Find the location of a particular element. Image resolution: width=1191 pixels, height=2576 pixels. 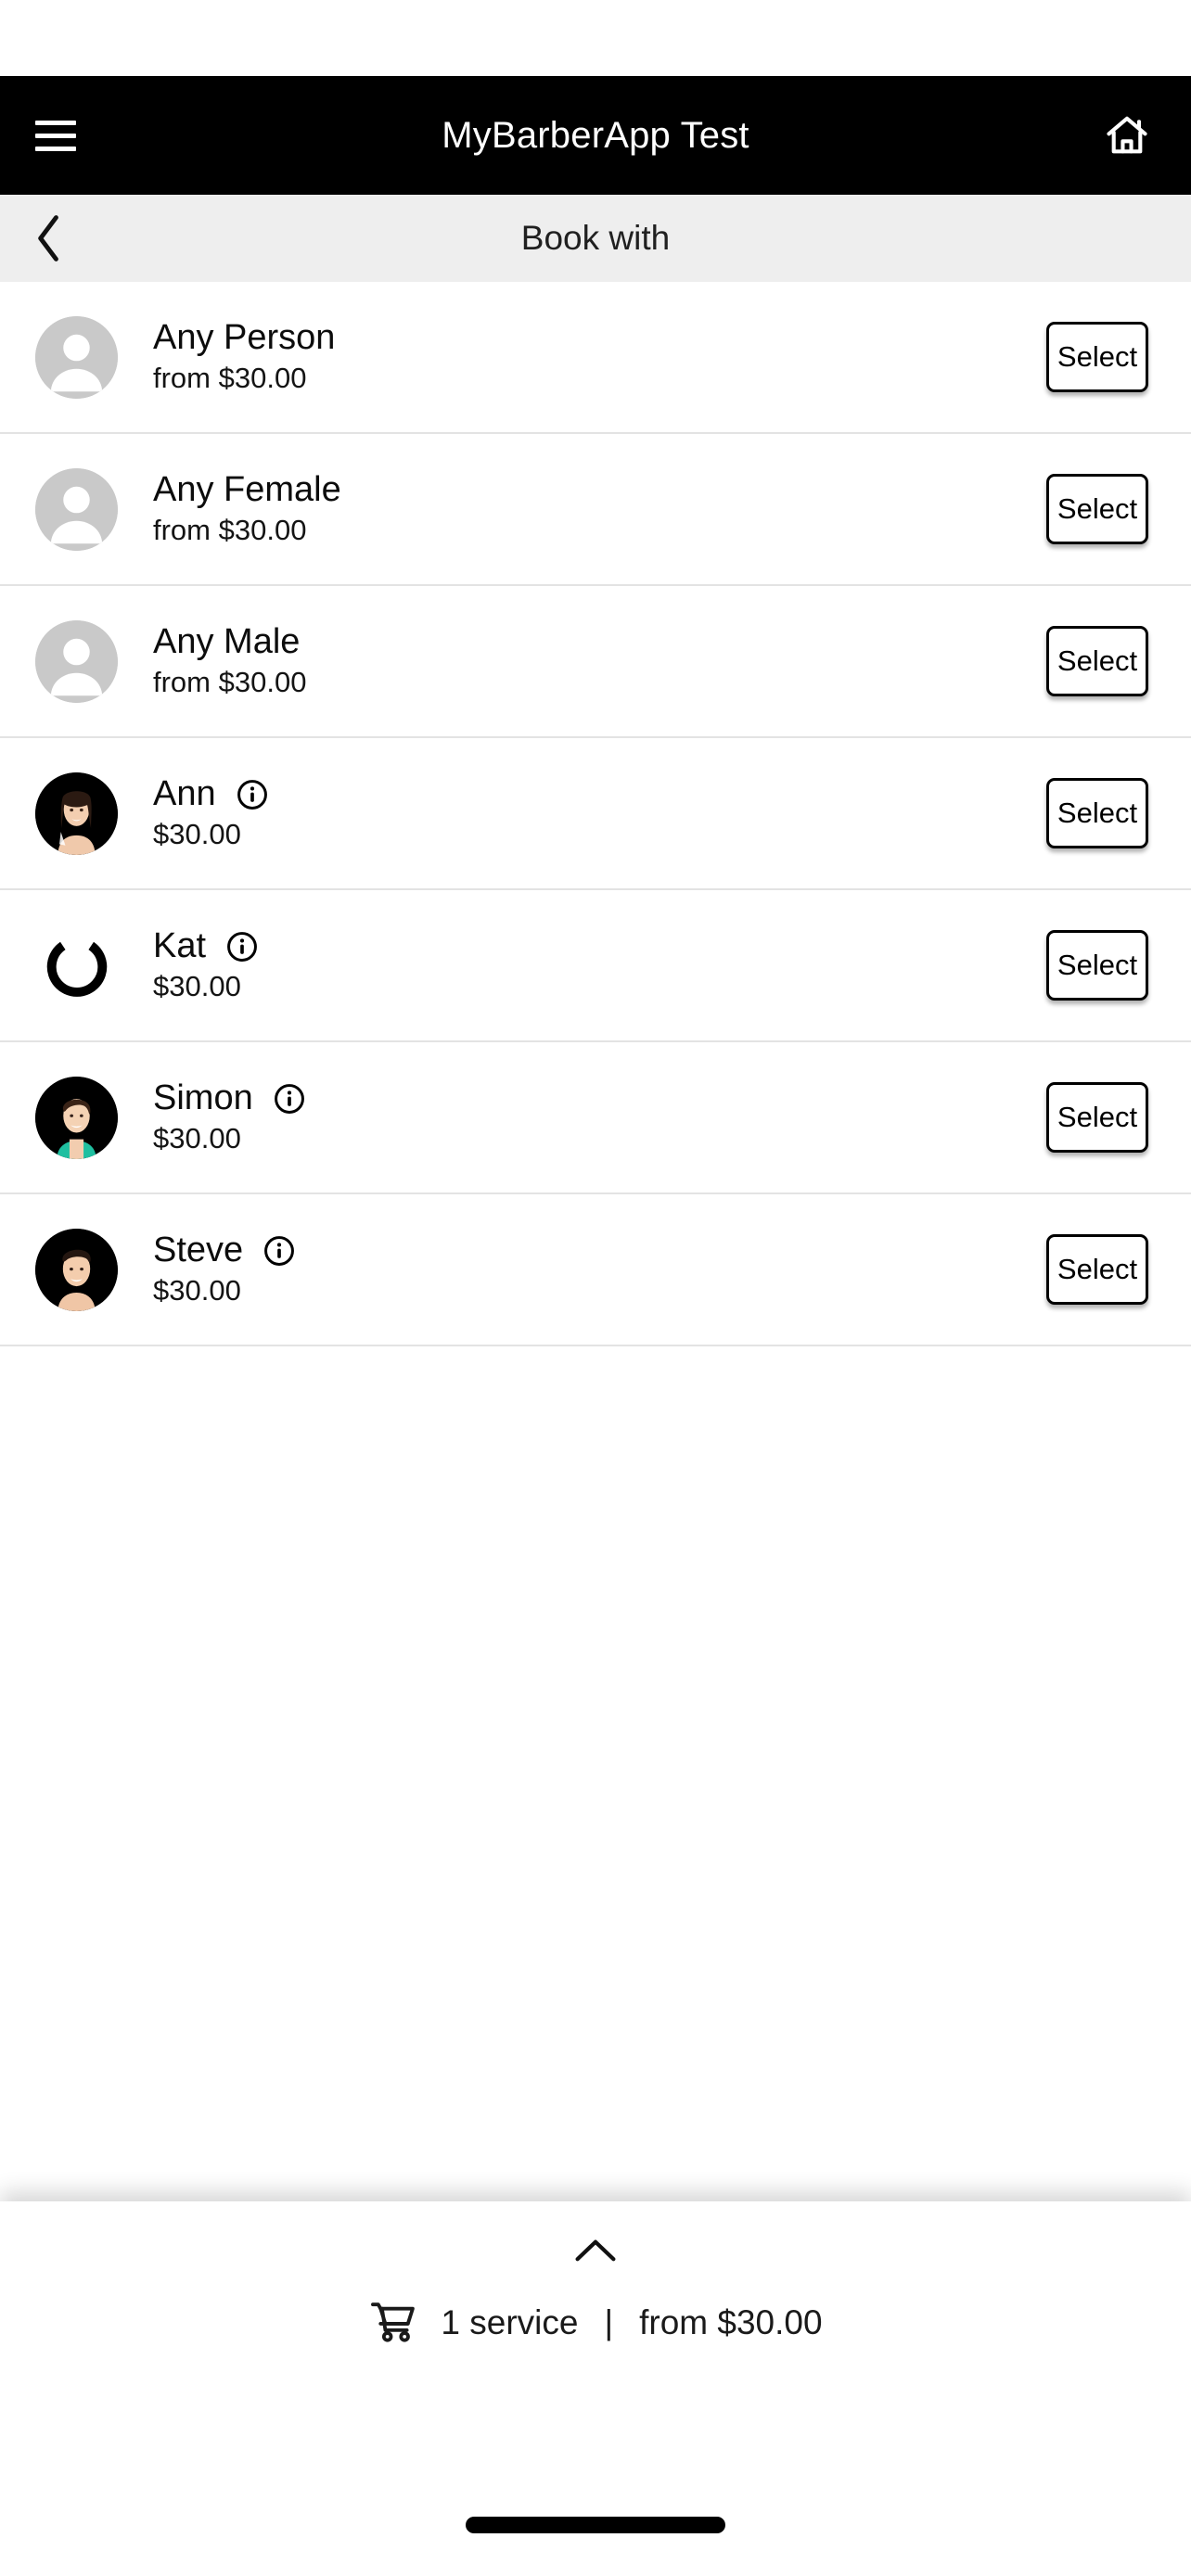

list-item-name-line: Any Female is located at coordinates (599, 489).